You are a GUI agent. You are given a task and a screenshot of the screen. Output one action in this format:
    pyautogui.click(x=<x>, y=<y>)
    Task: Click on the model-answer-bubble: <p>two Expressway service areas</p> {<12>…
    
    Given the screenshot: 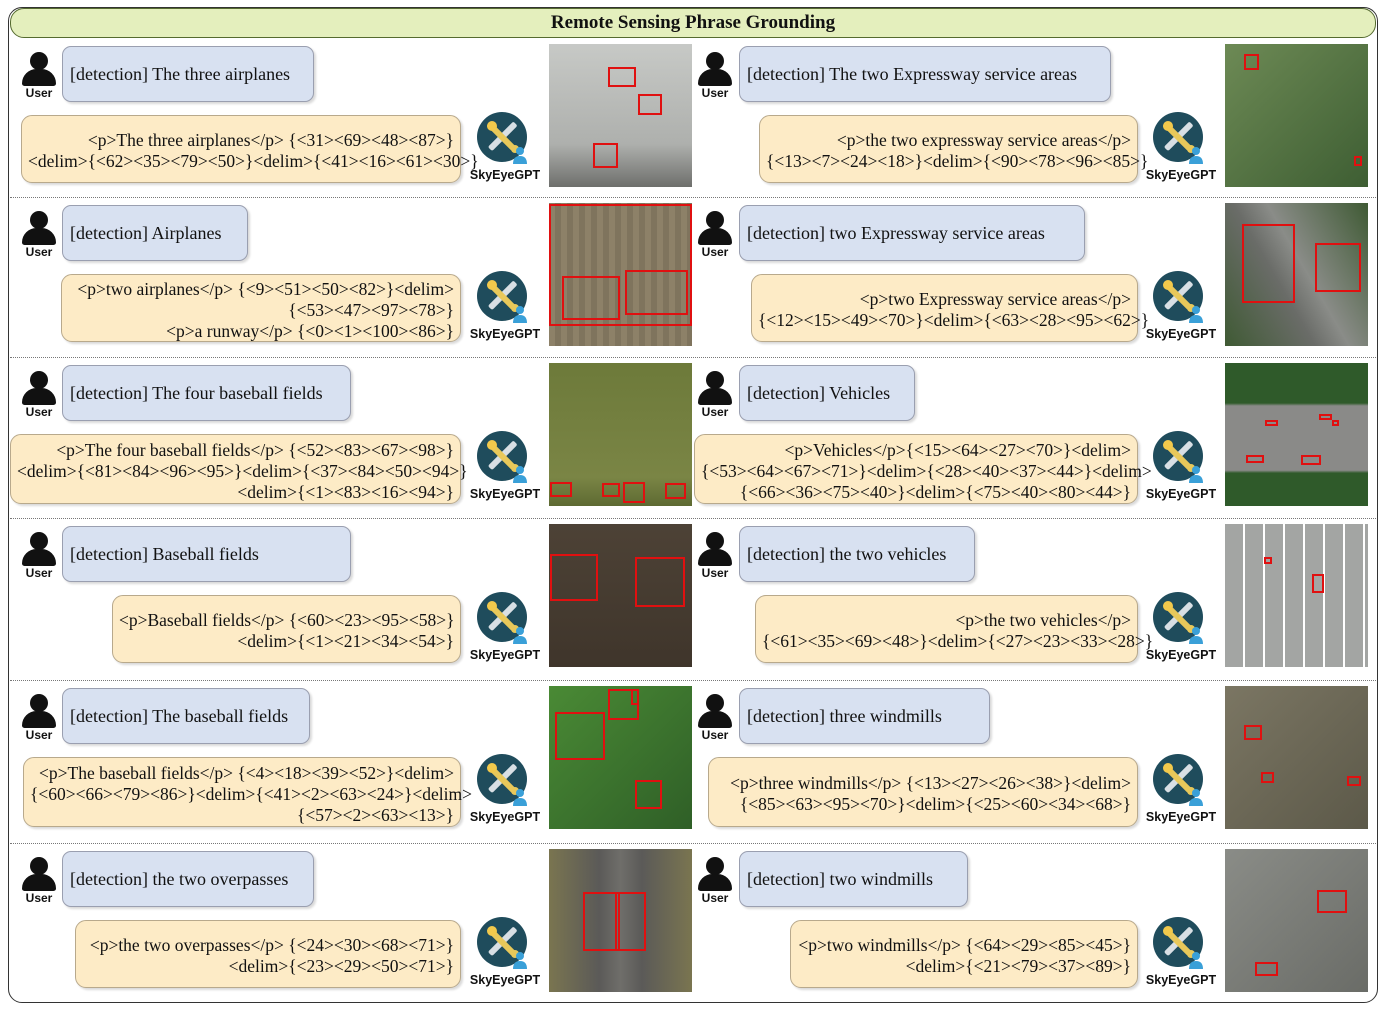 What is the action you would take?
    pyautogui.click(x=950, y=308)
    